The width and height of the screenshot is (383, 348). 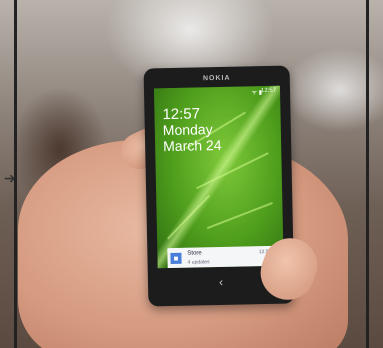 I want to click on lock-day: Monday, so click(x=187, y=130).